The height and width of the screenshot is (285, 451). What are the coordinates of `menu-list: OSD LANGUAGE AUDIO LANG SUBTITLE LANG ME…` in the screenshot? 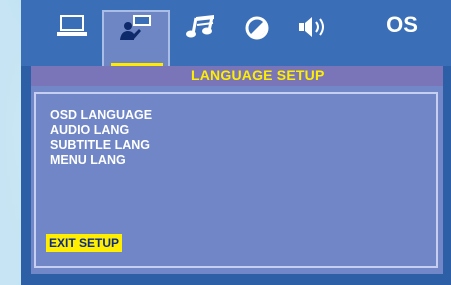 It's located at (101, 138).